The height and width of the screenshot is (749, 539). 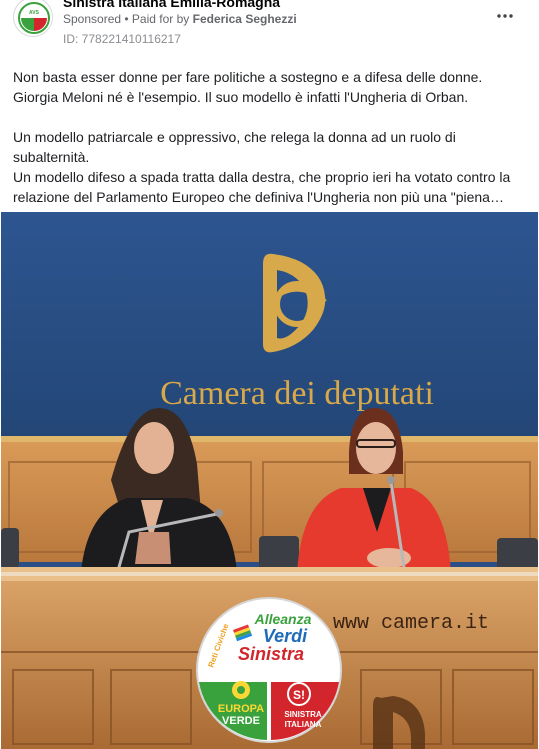 I want to click on paid-for-name: Federica Seghezzi, so click(x=244, y=19).